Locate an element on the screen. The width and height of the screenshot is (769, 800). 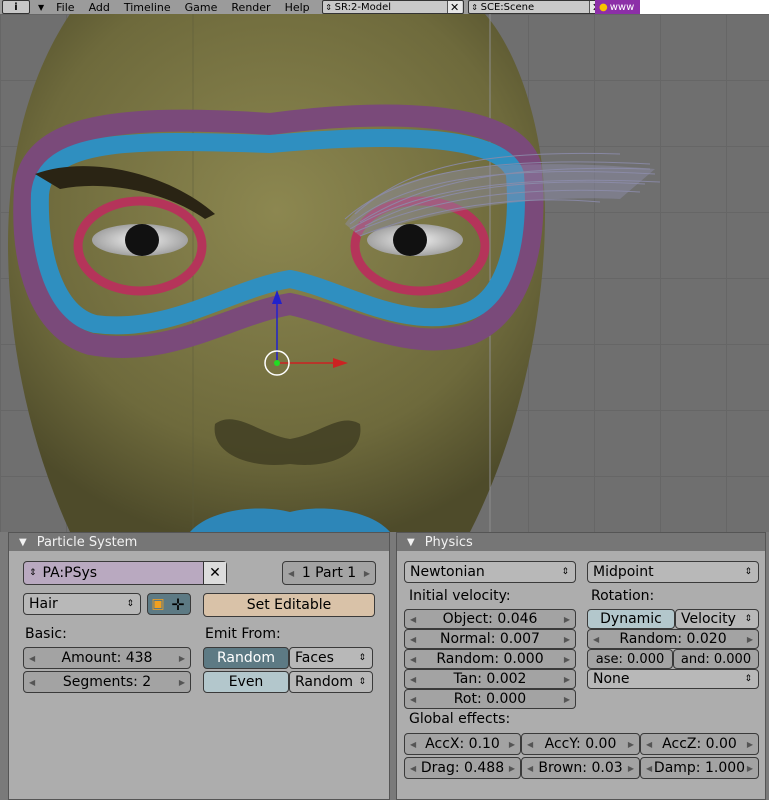
dynamic-label: Dynamic is located at coordinates (631, 619).